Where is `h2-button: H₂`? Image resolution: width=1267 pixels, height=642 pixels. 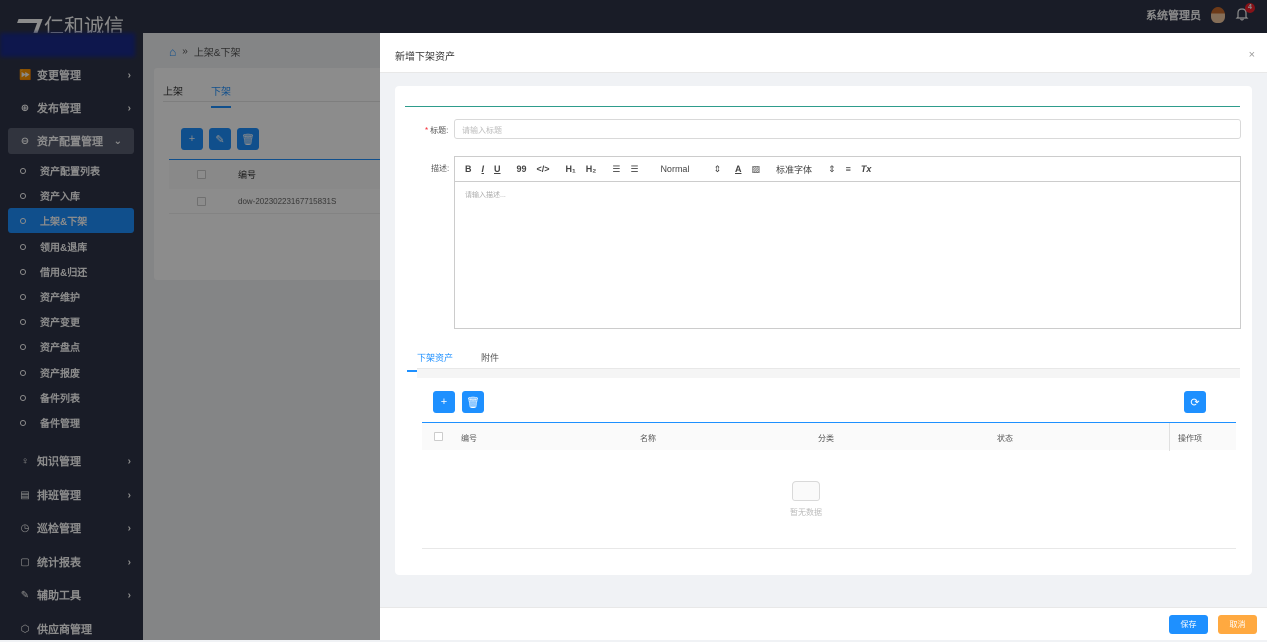 h2-button: H₂ is located at coordinates (591, 169).